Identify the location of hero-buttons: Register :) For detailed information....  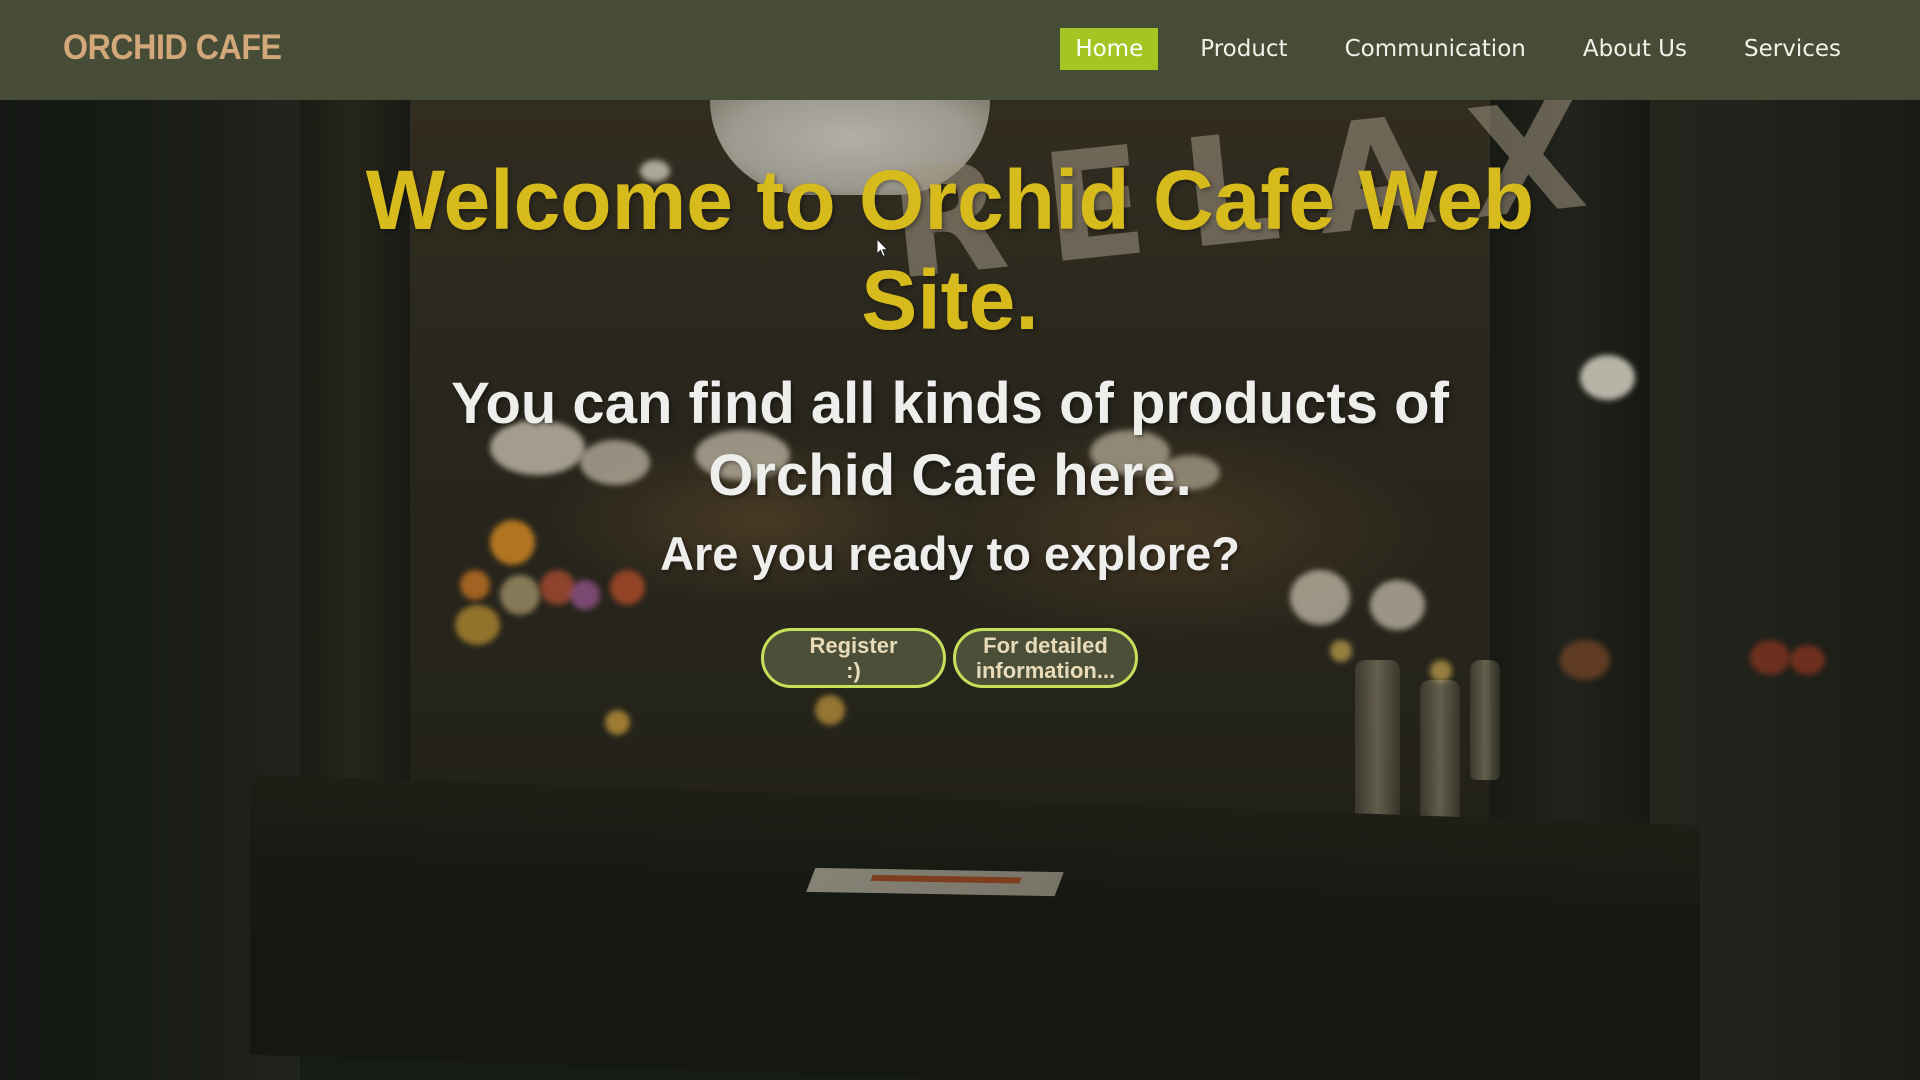
(949, 658).